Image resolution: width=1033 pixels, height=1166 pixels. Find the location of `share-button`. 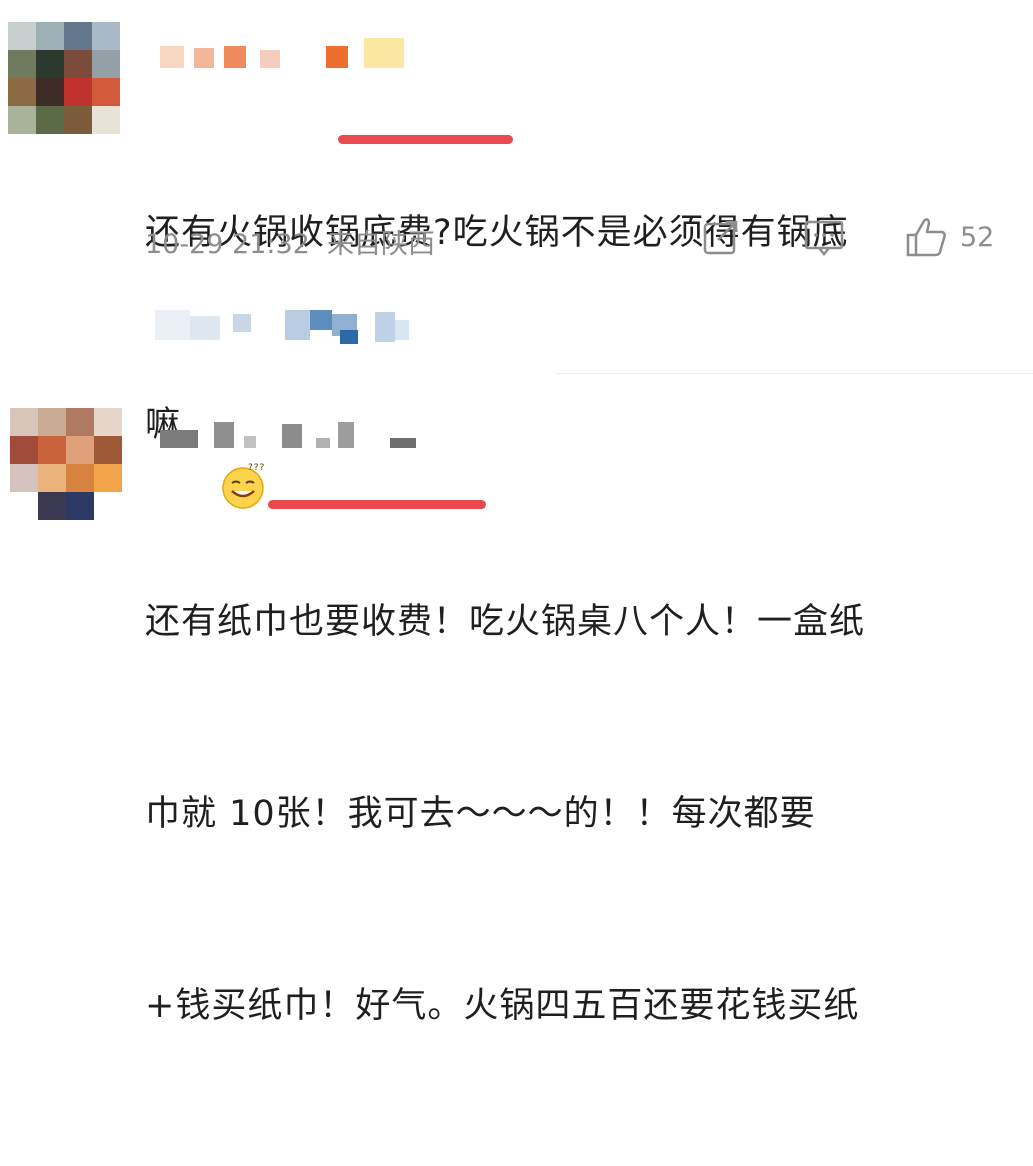

share-button is located at coordinates (721, 237).